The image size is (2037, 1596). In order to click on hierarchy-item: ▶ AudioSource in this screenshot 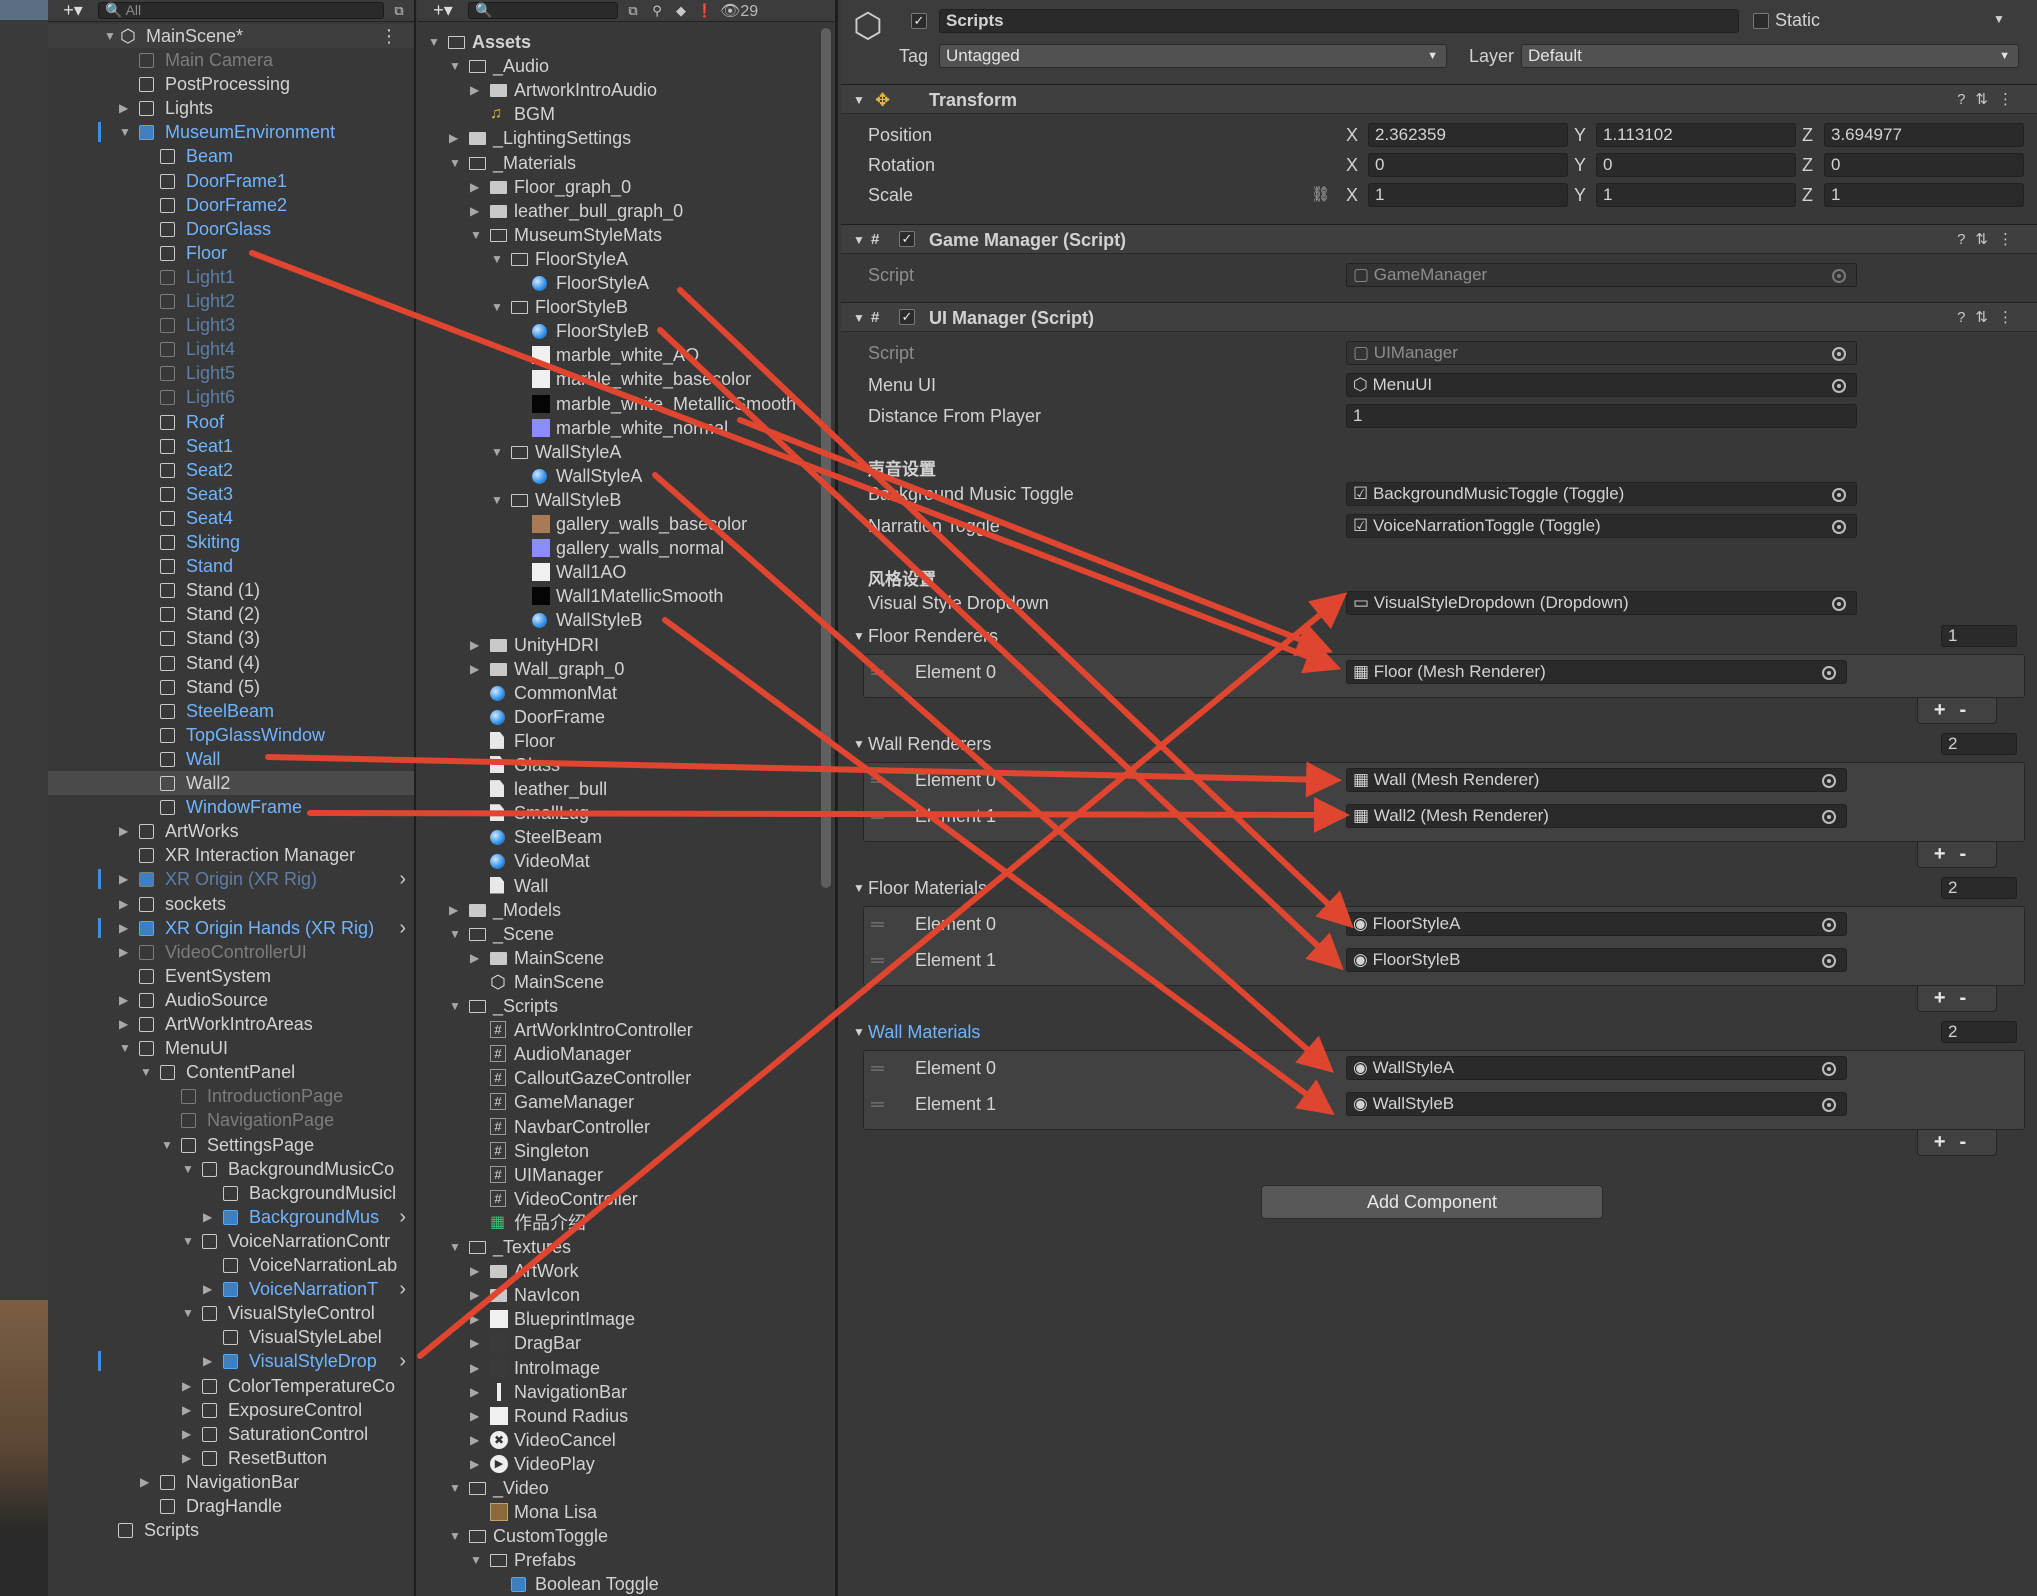, I will do `click(231, 1000)`.